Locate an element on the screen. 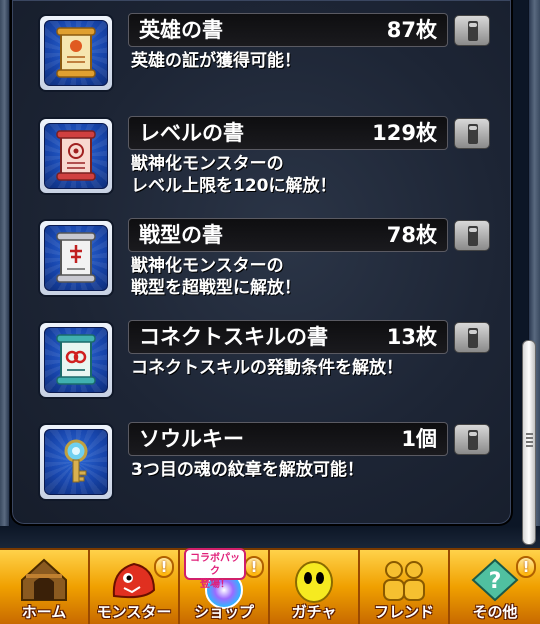  item-name-bar: 戦型の書 78枚 is located at coordinates (288, 235).